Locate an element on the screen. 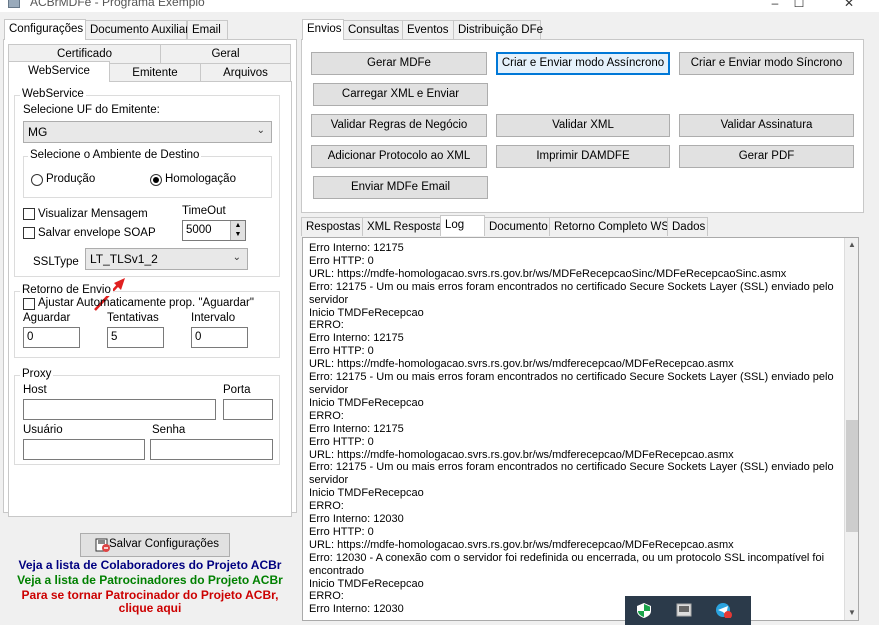  uf-select-value: MG is located at coordinates (38, 132).